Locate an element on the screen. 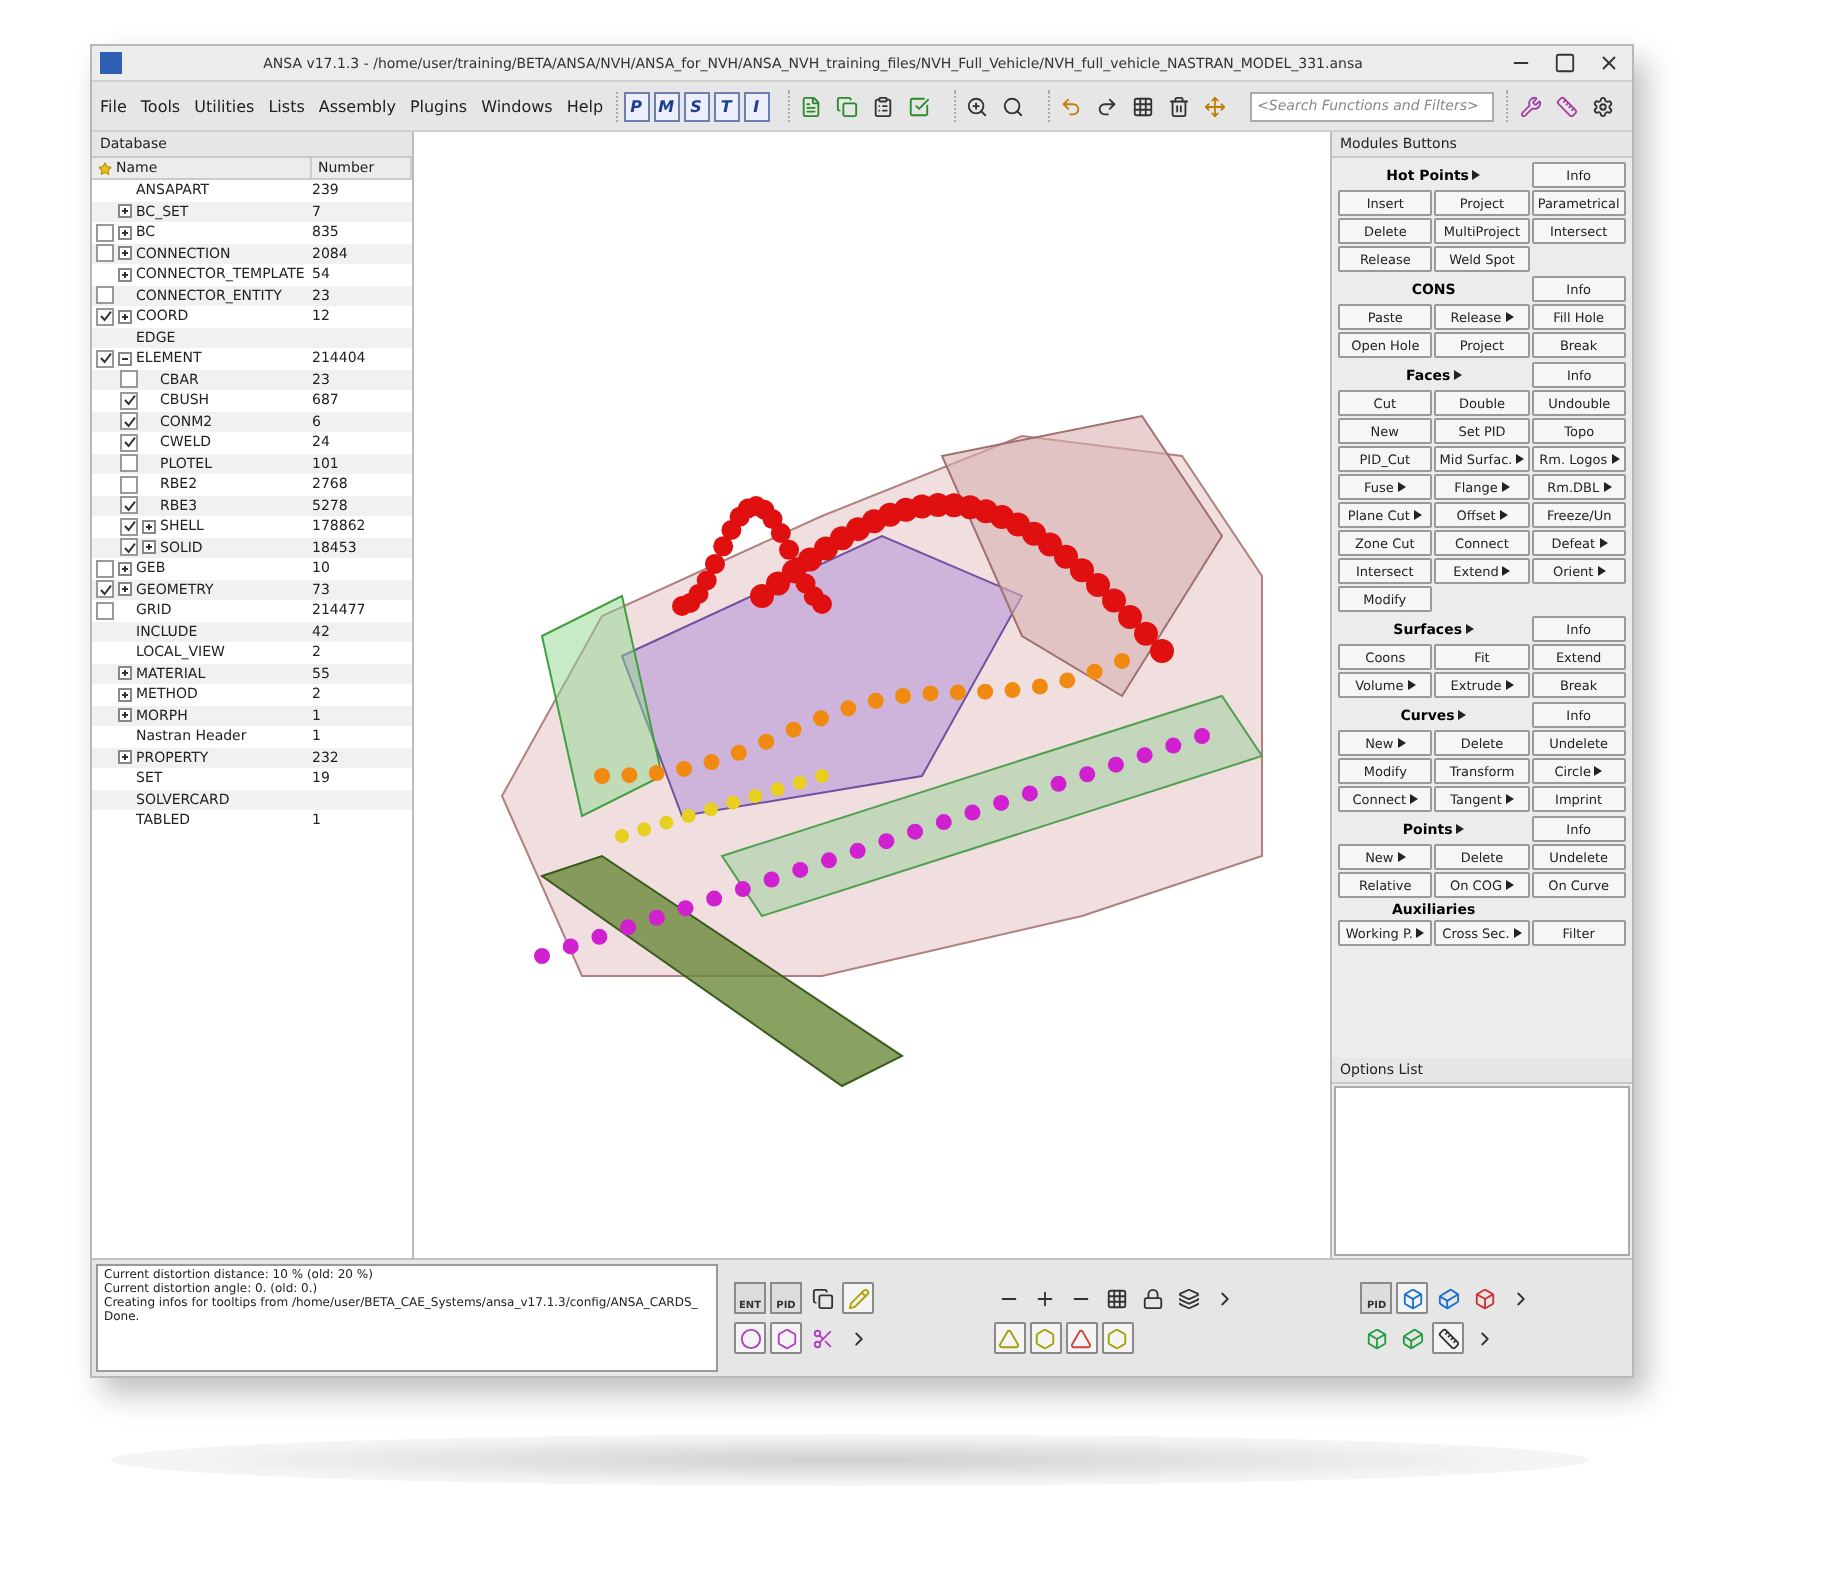 Image resolution: width=1832 pixels, height=1582 pixels. menu-item: File is located at coordinates (113, 106).